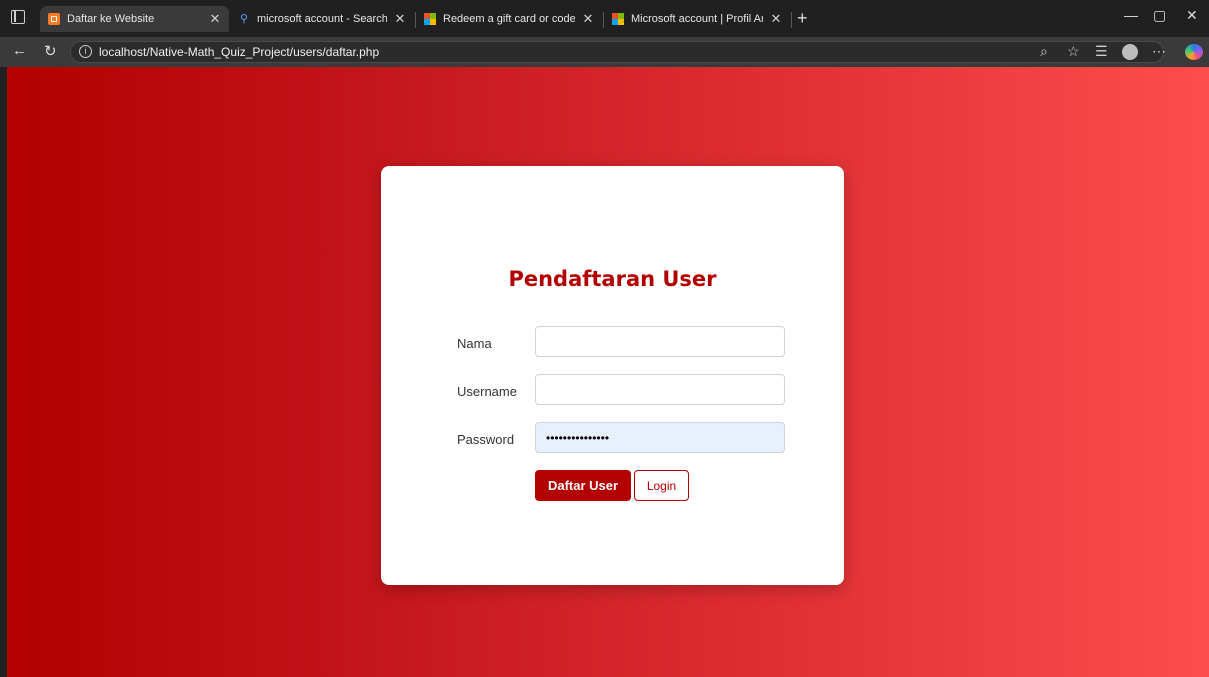 The image size is (1209, 677). What do you see at coordinates (583, 485) in the screenshot?
I see `daftar-user-button: Daftar User` at bounding box center [583, 485].